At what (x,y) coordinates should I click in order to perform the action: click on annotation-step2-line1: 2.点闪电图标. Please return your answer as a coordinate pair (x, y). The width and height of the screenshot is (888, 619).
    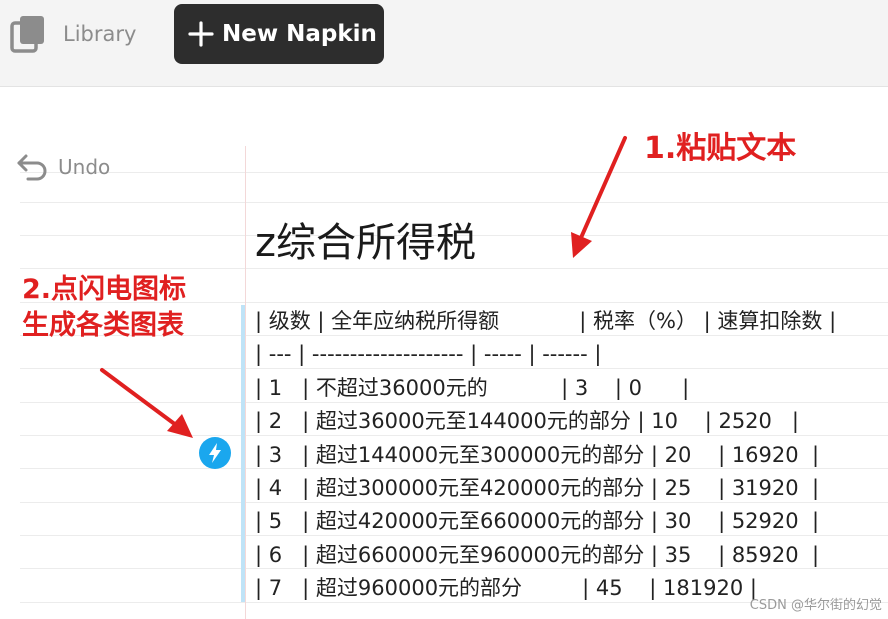
    Looking at the image, I should click on (104, 289).